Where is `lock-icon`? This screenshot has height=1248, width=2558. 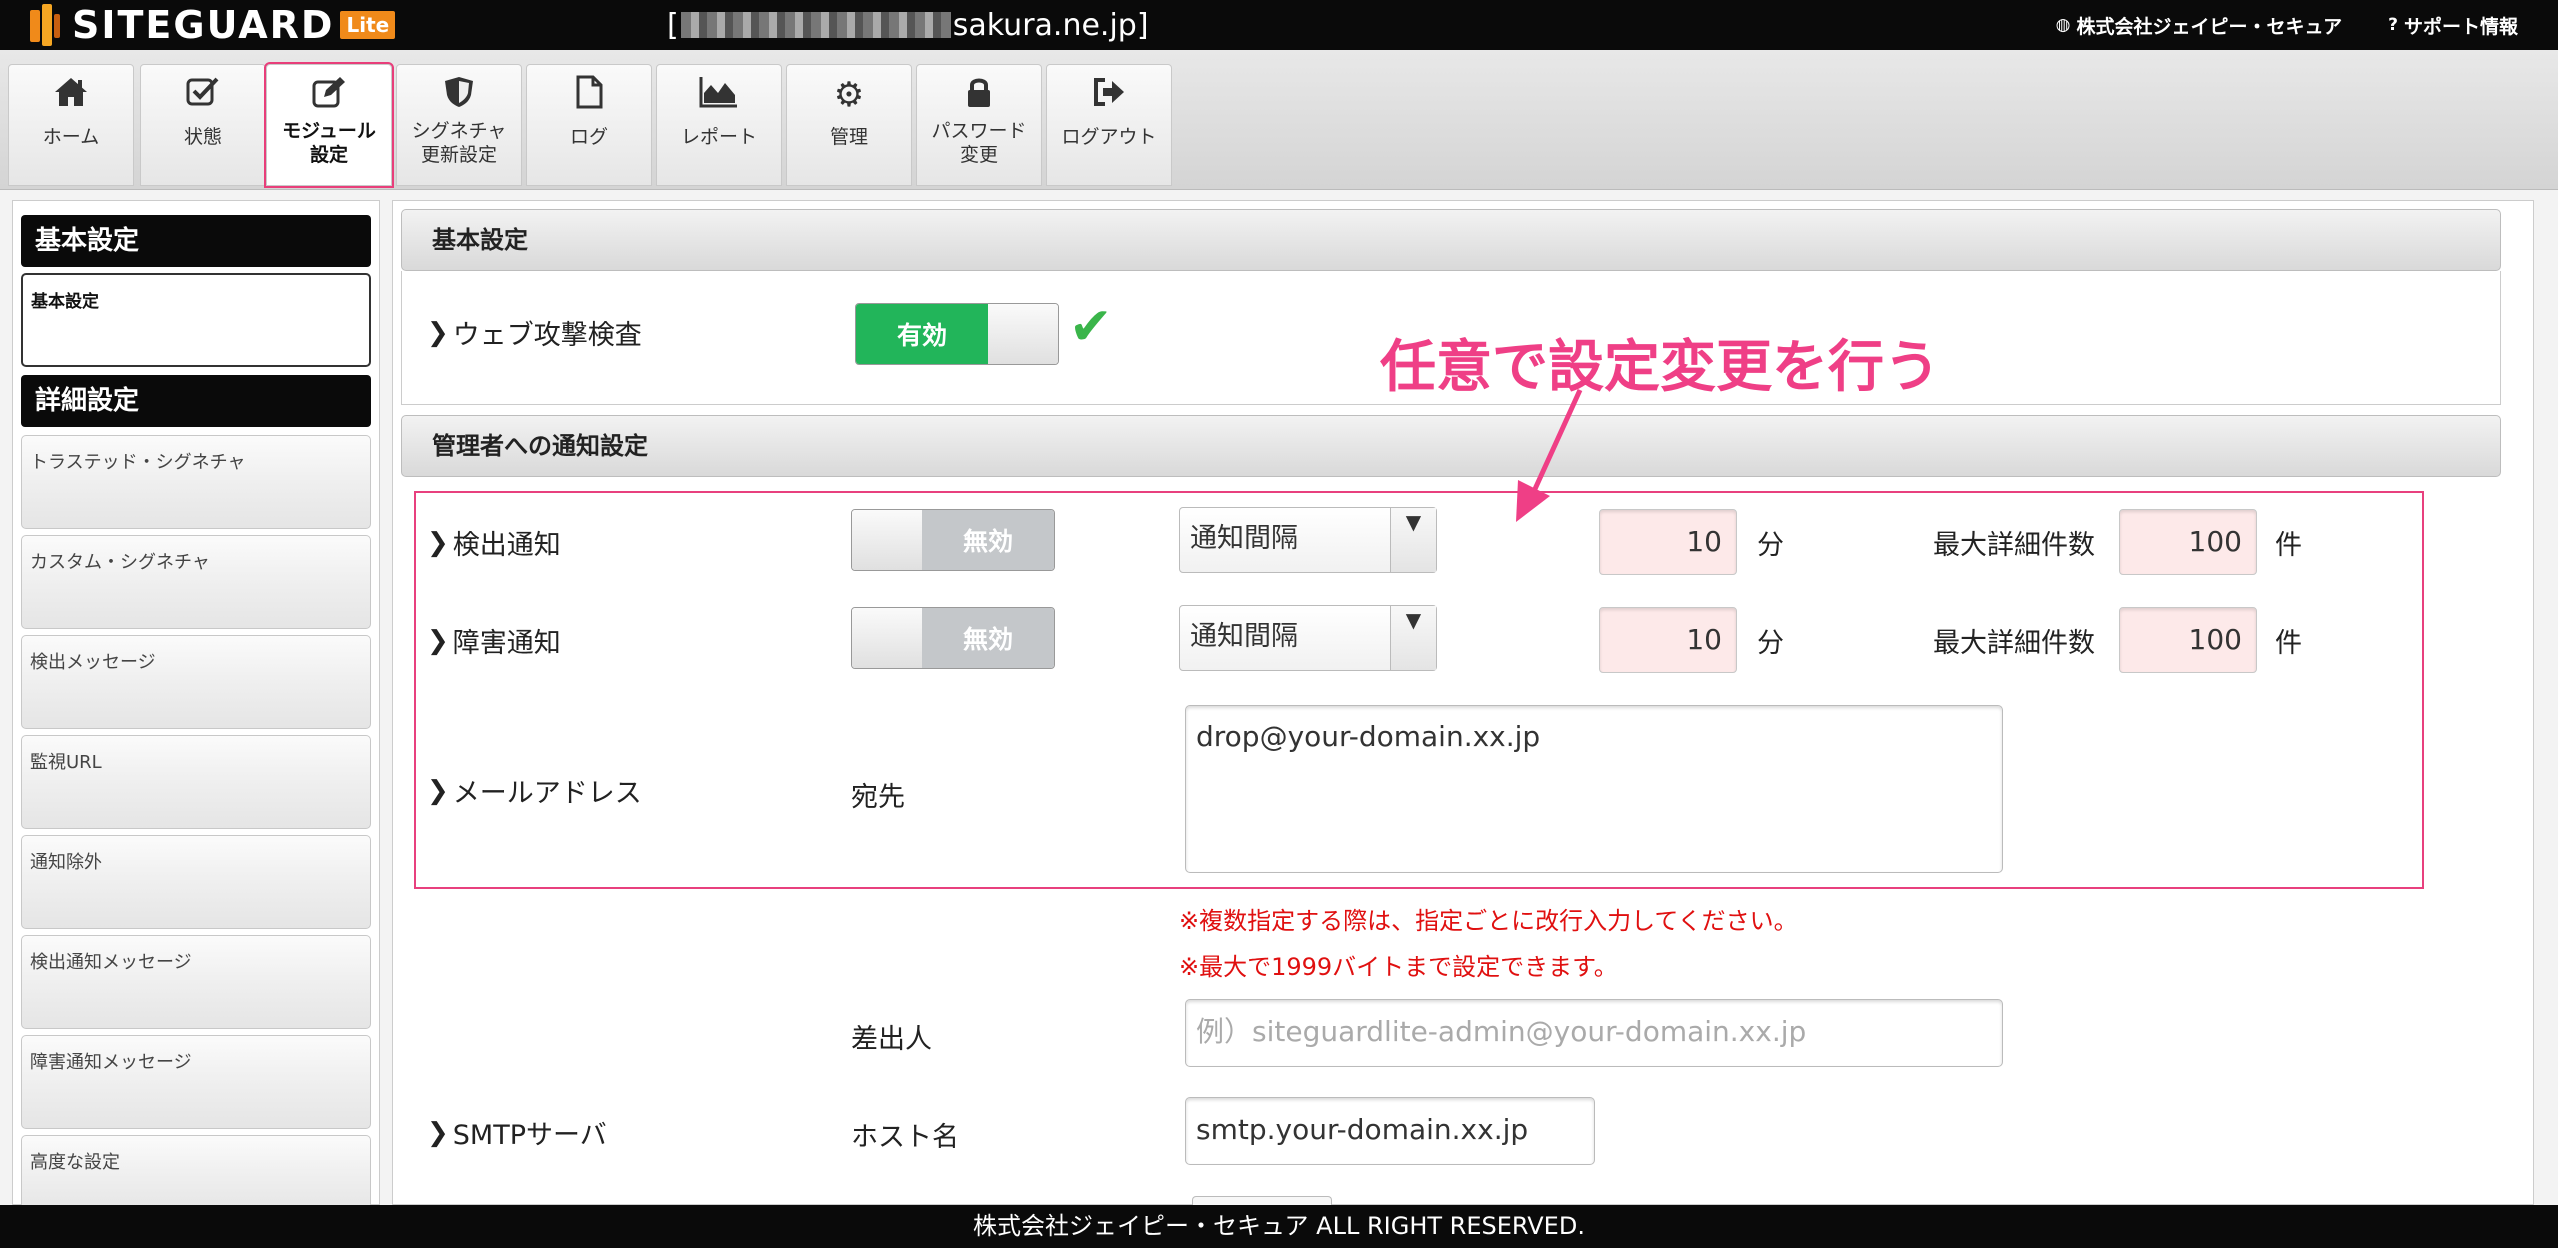
lock-icon is located at coordinates (979, 95).